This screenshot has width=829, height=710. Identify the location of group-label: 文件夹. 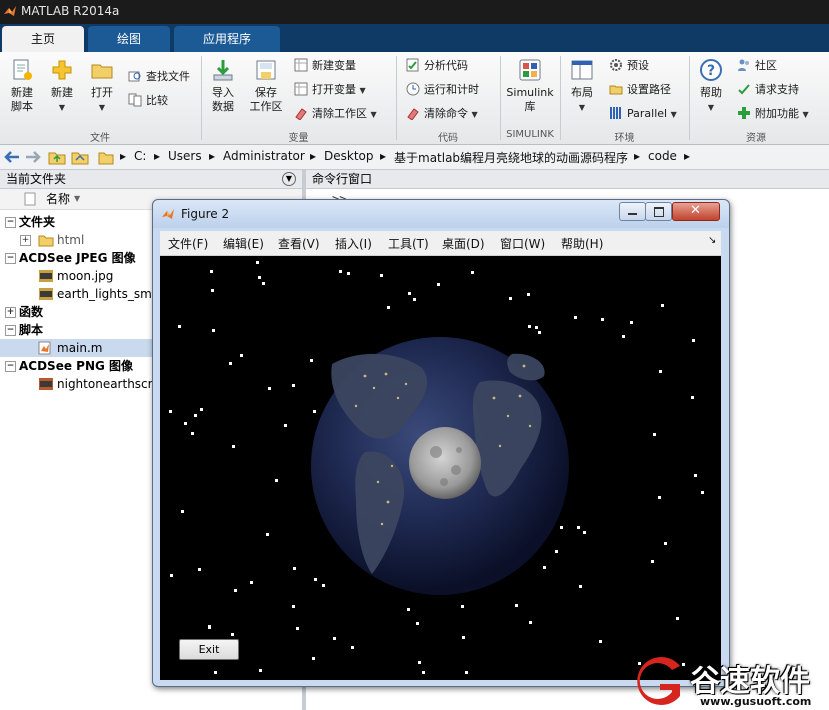
(37, 222).